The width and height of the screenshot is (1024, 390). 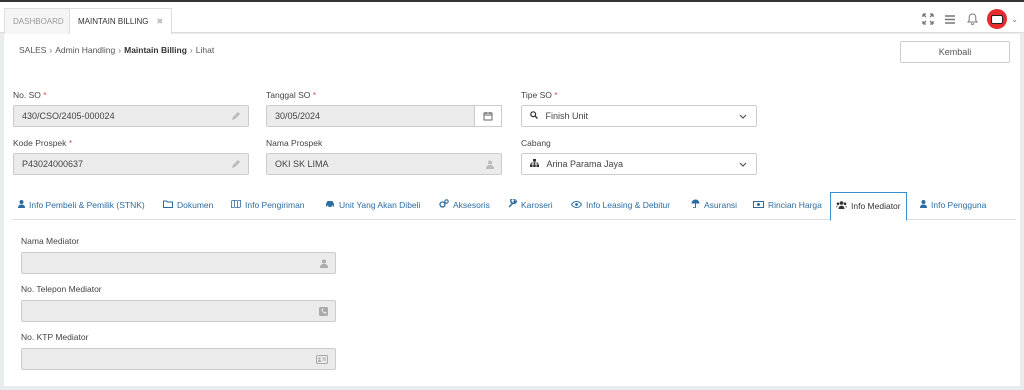 What do you see at coordinates (512, 18) in the screenshot?
I see `top-bar: DASHBOARD MAINTAIN BILLING ✖ ⌄` at bounding box center [512, 18].